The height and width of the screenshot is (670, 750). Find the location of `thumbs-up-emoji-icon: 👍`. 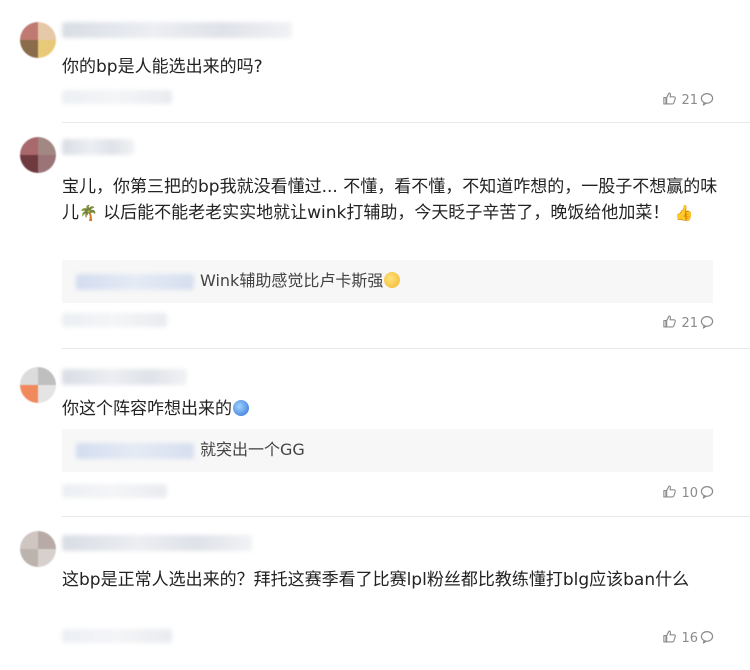

thumbs-up-emoji-icon: 👍 is located at coordinates (684, 213).